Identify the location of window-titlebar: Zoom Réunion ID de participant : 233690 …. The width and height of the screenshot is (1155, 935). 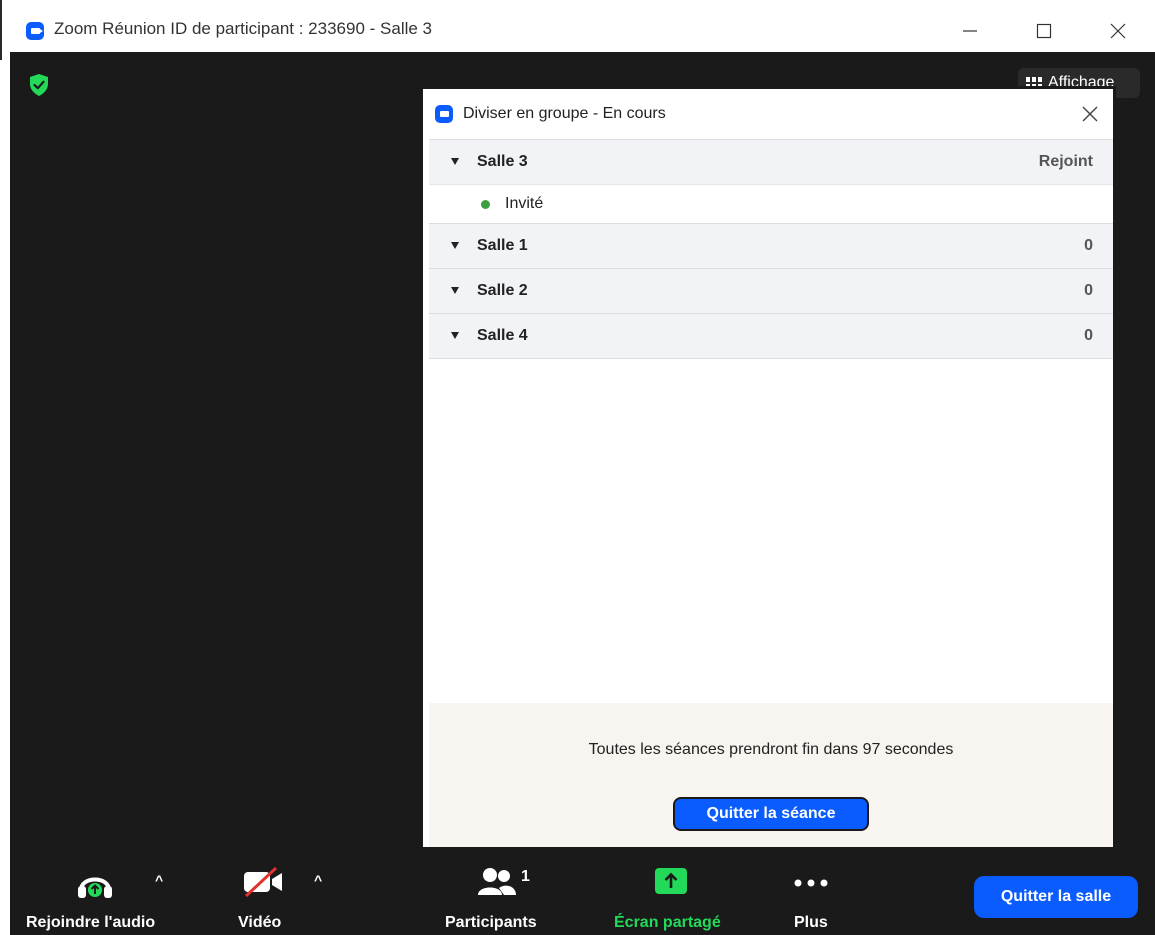
(577, 30).